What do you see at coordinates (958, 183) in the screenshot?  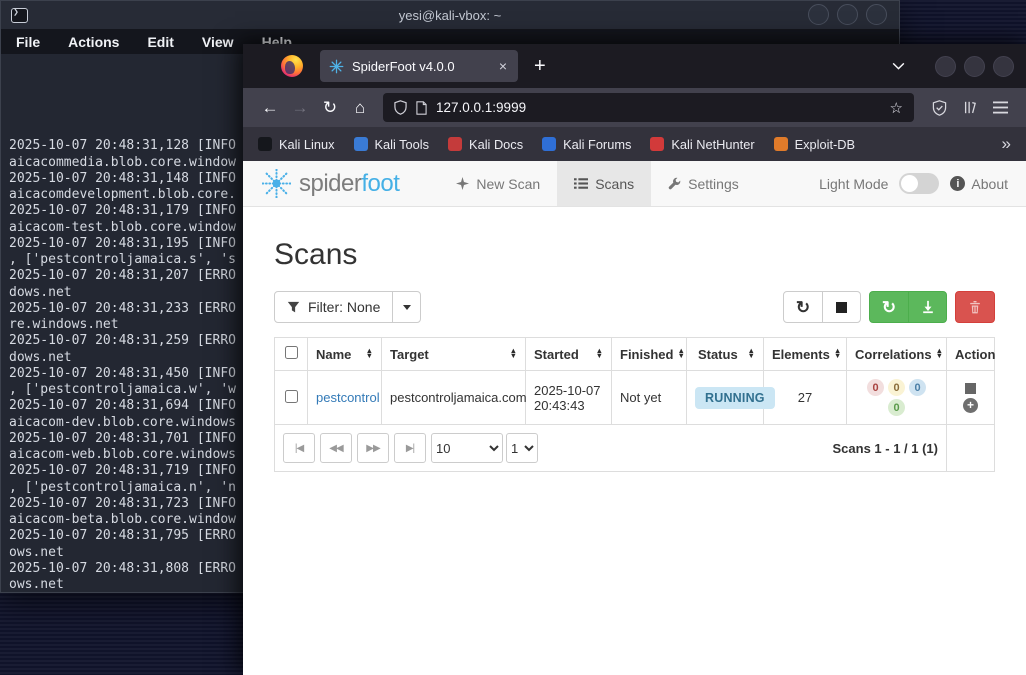 I see `info-icon: i` at bounding box center [958, 183].